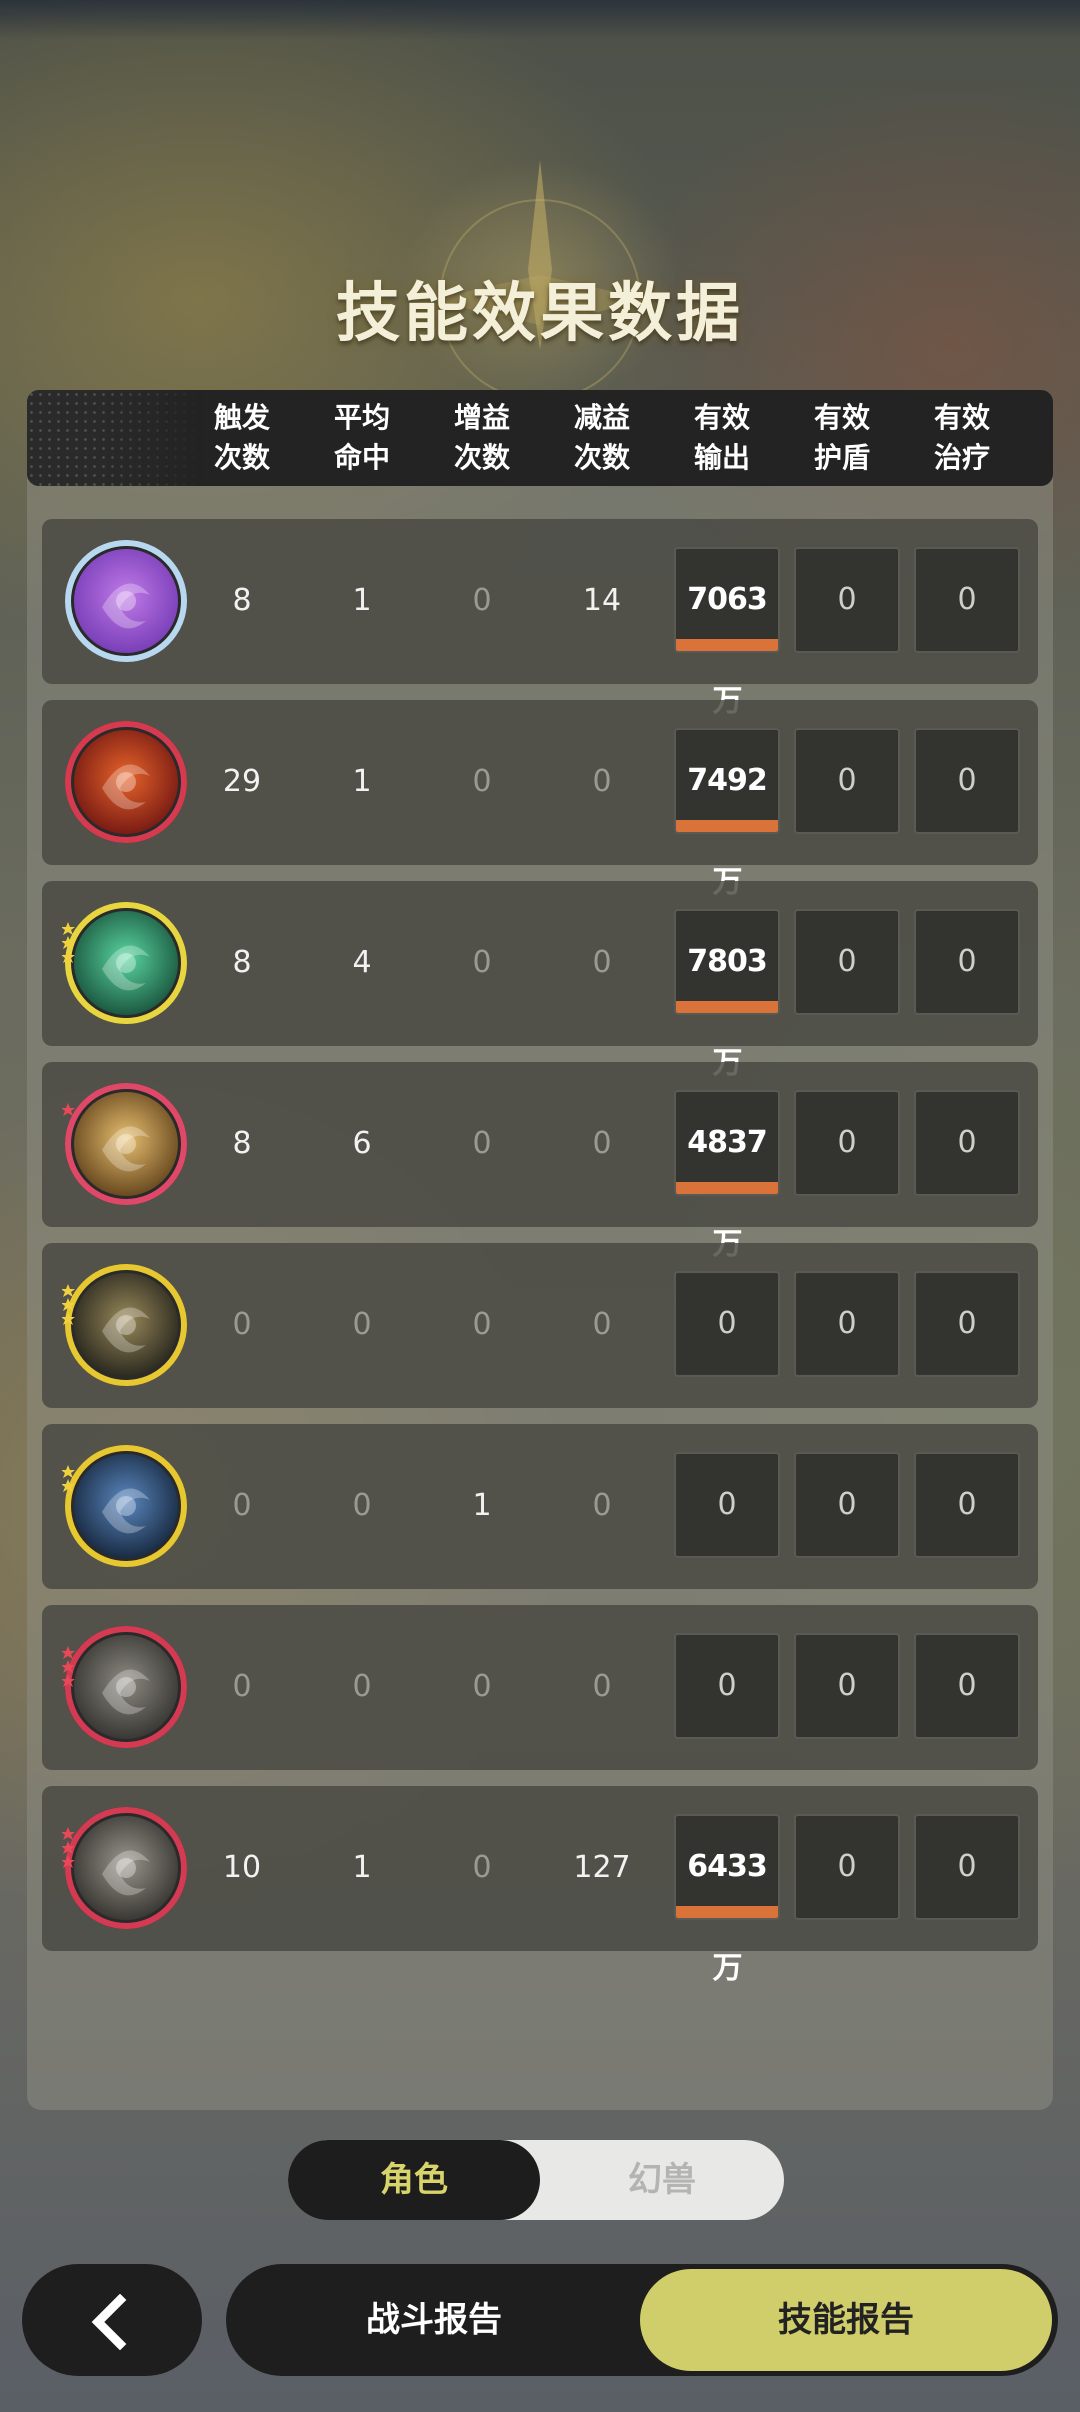  What do you see at coordinates (961, 437) in the screenshot?
I see `column-header-effective-heal: 有效 治疗` at bounding box center [961, 437].